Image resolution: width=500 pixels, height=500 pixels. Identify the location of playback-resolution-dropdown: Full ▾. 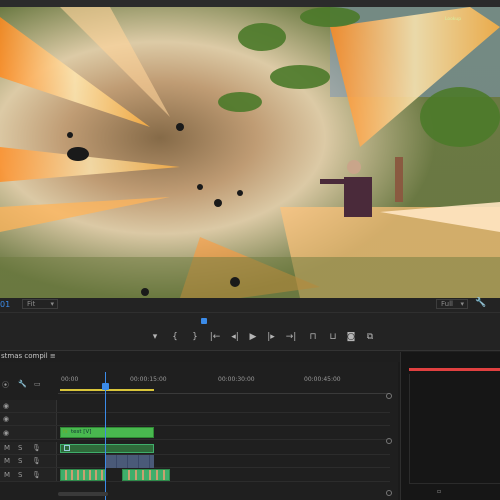
(452, 304).